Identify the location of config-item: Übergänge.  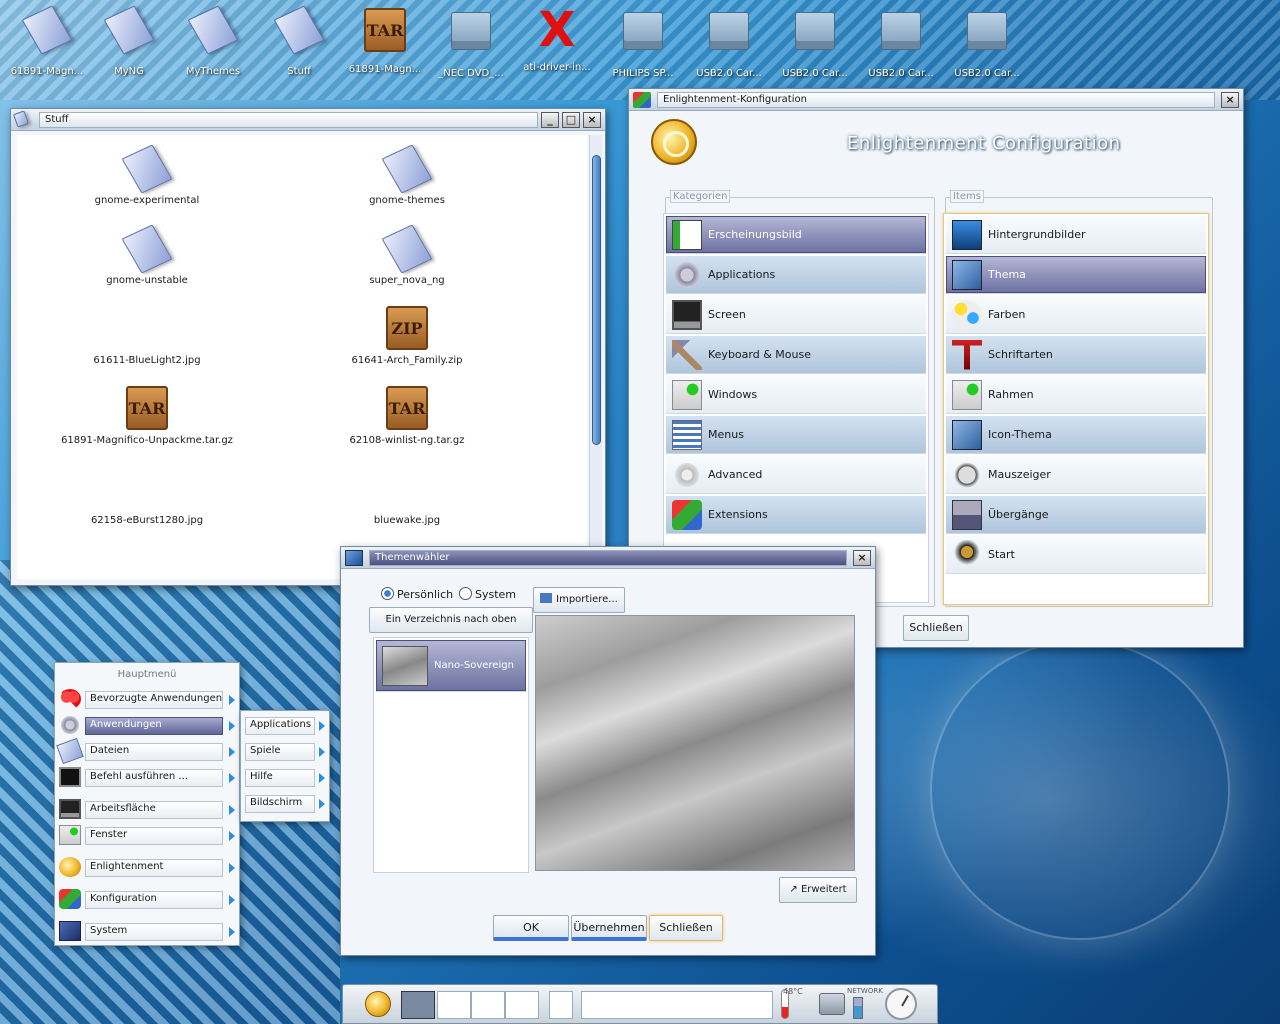
(1076, 515).